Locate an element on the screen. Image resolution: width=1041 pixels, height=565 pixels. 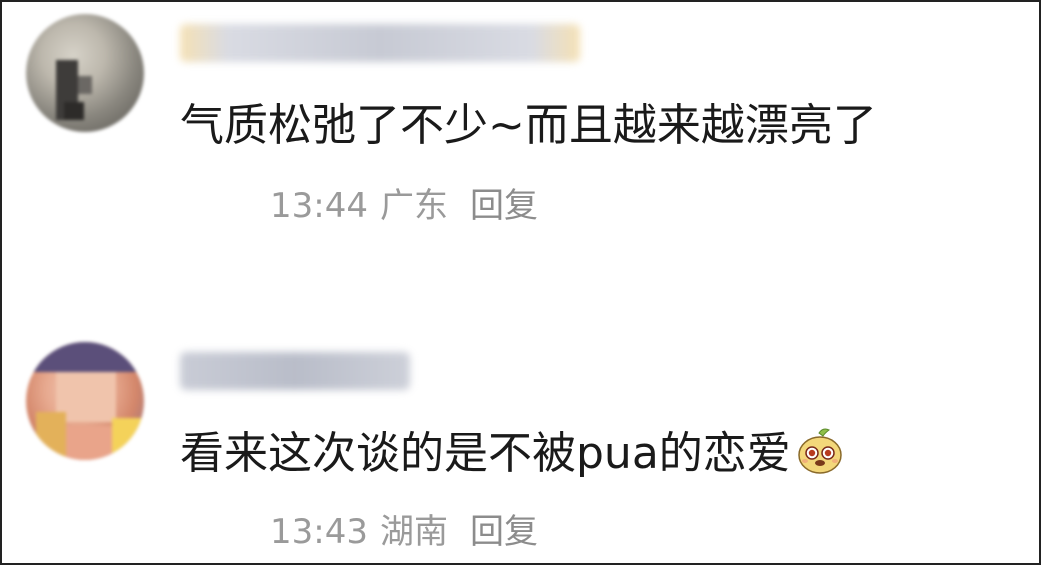
comment-text-content: 看来这次谈的是不被pua的恋爱 is located at coordinates (485, 453).